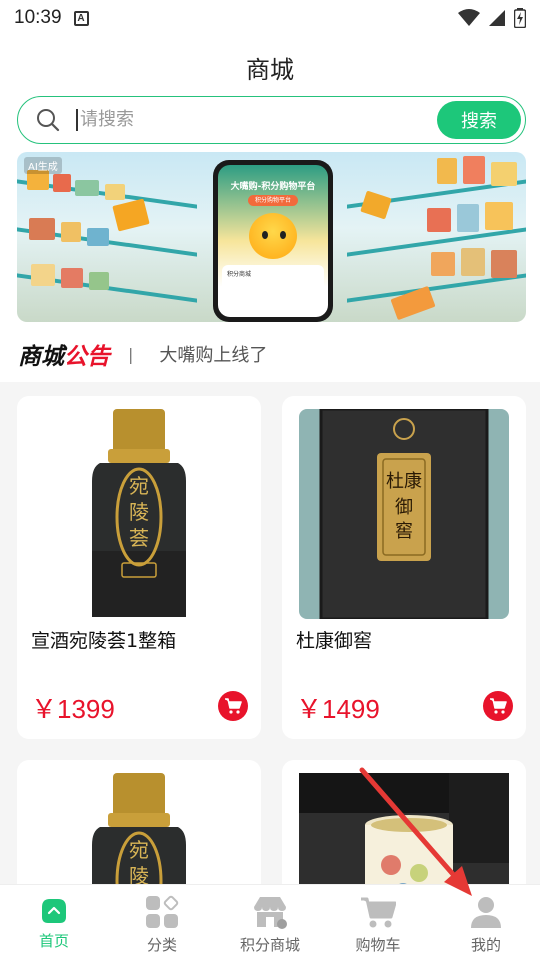 The image size is (540, 960). What do you see at coordinates (270, 70) in the screenshot?
I see `page-title: 商城` at bounding box center [270, 70].